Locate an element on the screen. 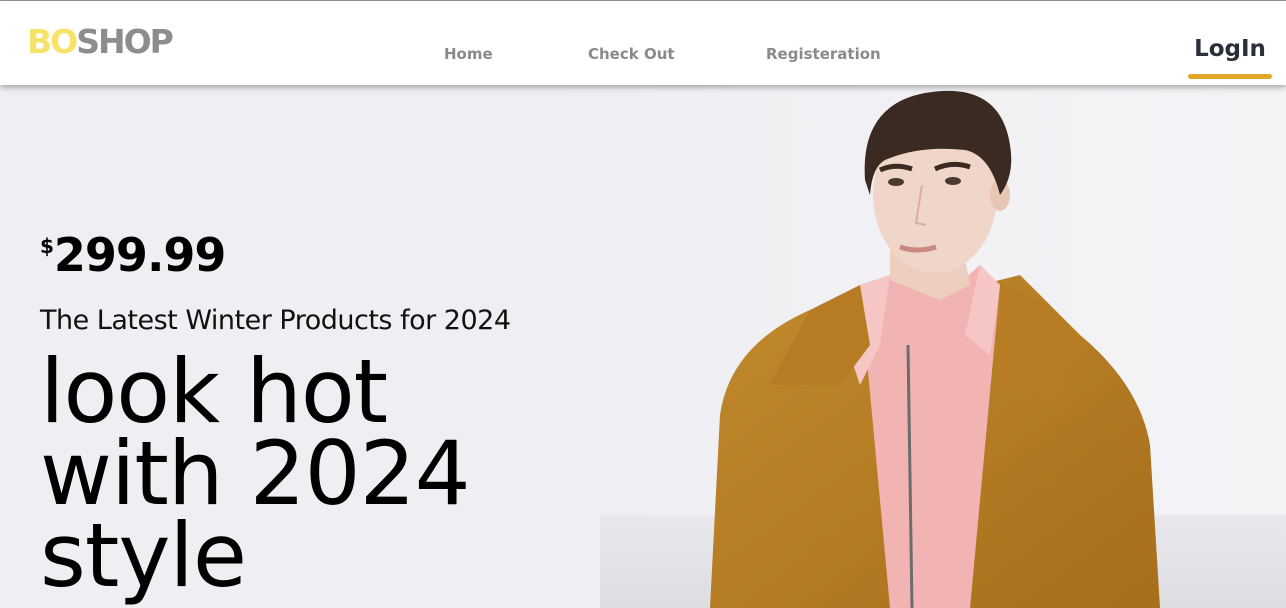 This screenshot has width=1286, height=608. nav-home-link: Home is located at coordinates (468, 54).